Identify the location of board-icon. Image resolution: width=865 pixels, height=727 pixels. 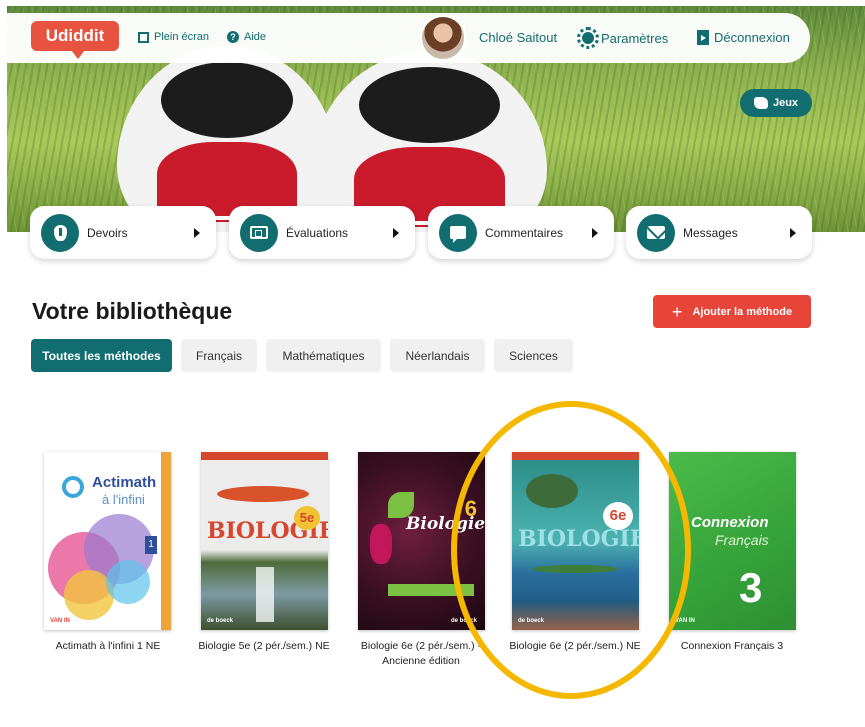
(259, 232).